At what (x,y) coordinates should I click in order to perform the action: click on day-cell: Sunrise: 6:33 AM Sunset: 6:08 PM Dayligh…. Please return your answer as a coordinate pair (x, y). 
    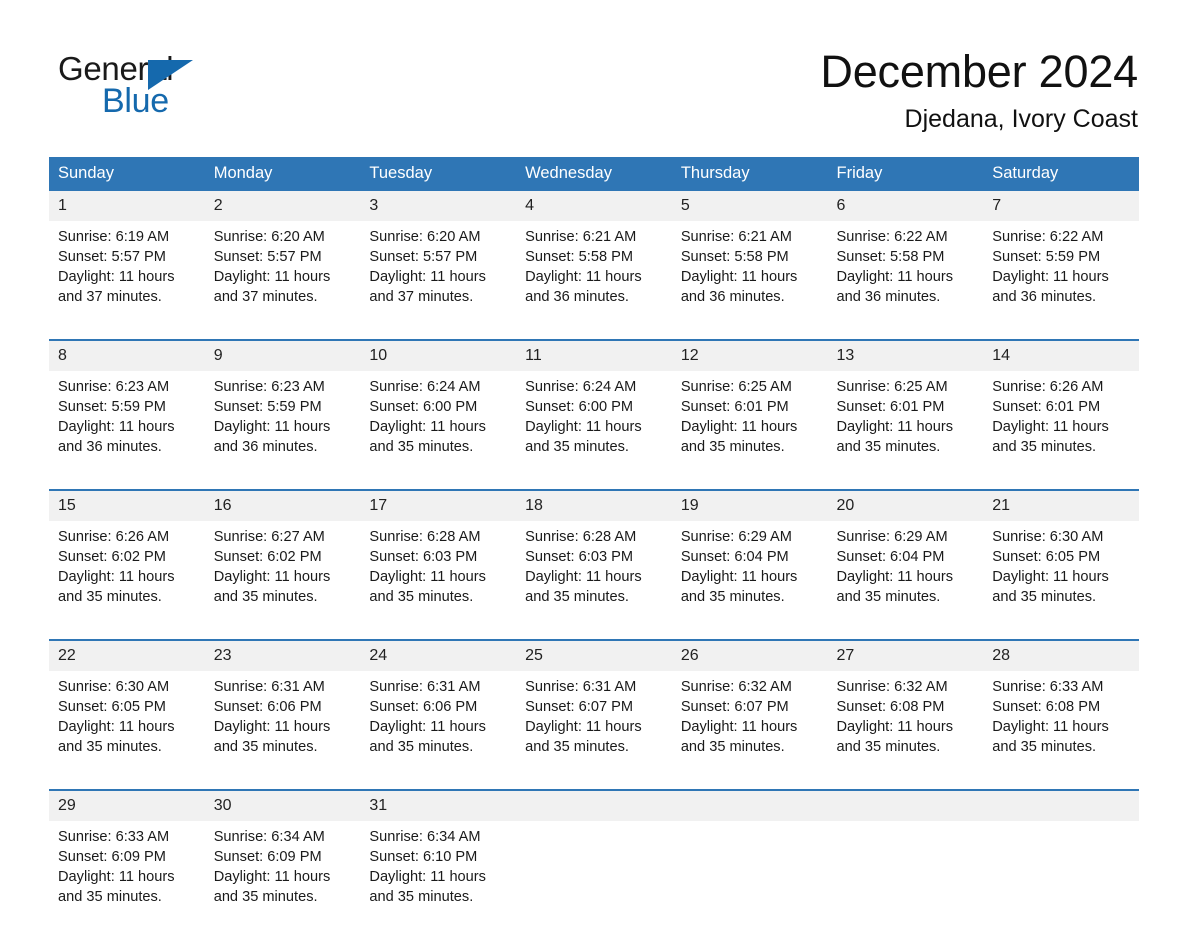
    Looking at the image, I should click on (1061, 730).